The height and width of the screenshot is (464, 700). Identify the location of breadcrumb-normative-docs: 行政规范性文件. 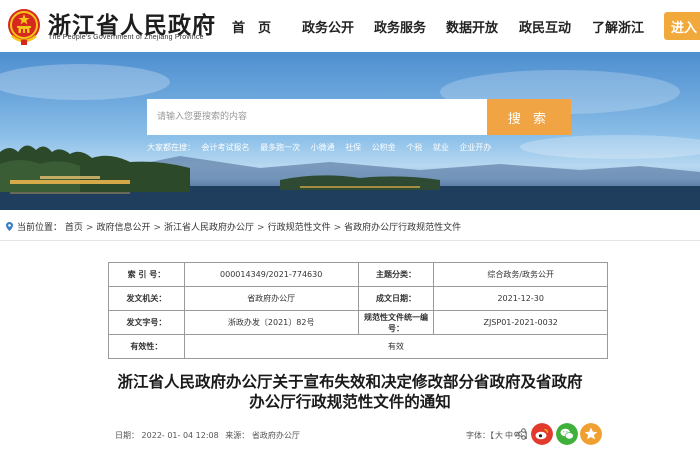
(299, 228).